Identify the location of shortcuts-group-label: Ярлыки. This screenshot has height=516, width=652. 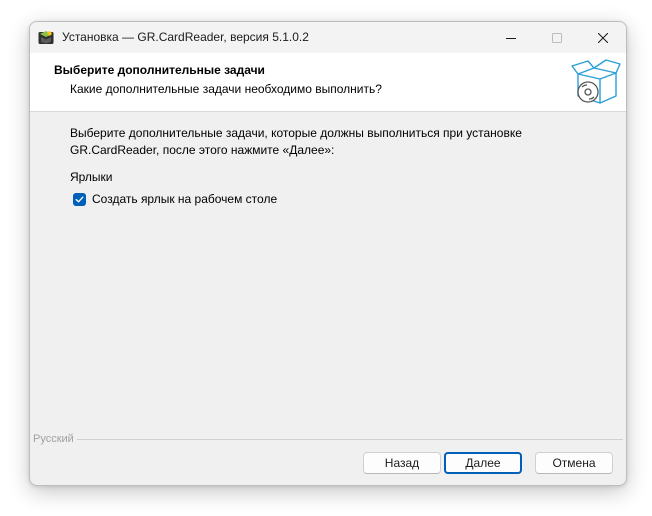
(91, 177).